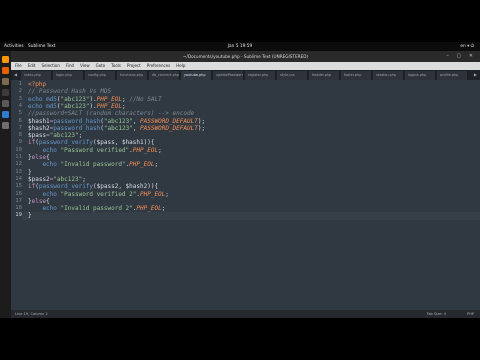 The image size is (480, 360). I want to click on tab-updatepassword-php: updatePassword.php, so click(228, 75).